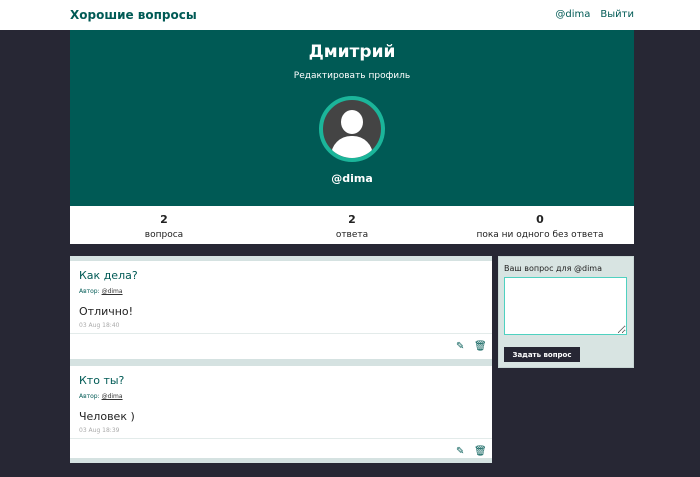  What do you see at coordinates (553, 268) in the screenshot?
I see `ask-label: Ваш вопрос для @dima` at bounding box center [553, 268].